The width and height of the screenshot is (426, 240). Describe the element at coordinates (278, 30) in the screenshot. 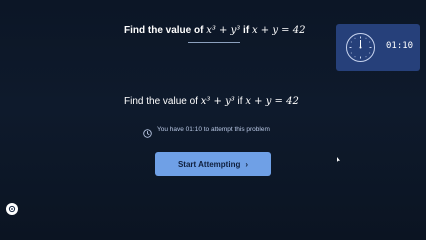

I see `header-title-condition: x + y = 42` at that location.